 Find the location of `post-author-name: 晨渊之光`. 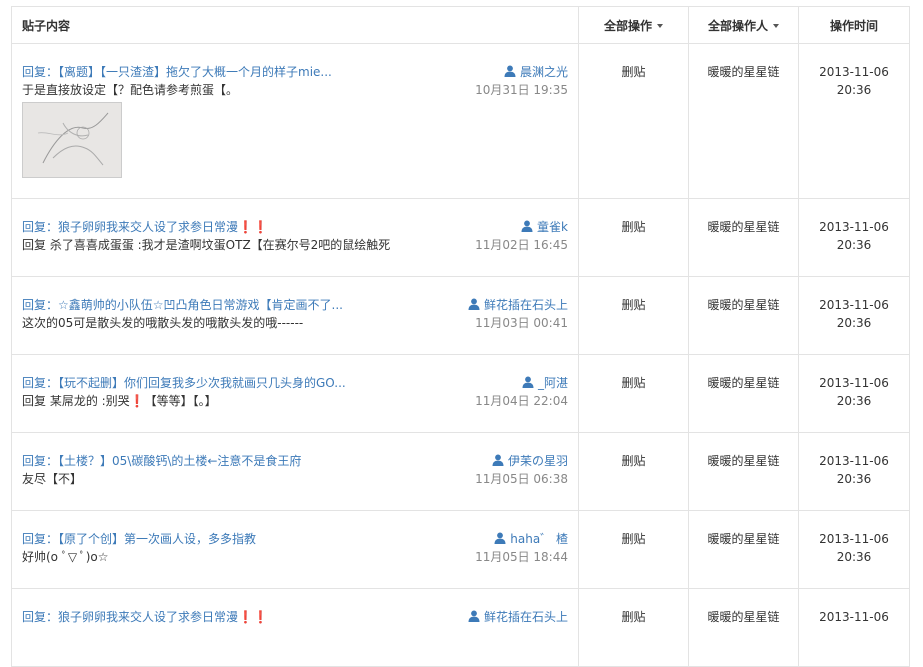

post-author-name: 晨渊之光 is located at coordinates (543, 72).